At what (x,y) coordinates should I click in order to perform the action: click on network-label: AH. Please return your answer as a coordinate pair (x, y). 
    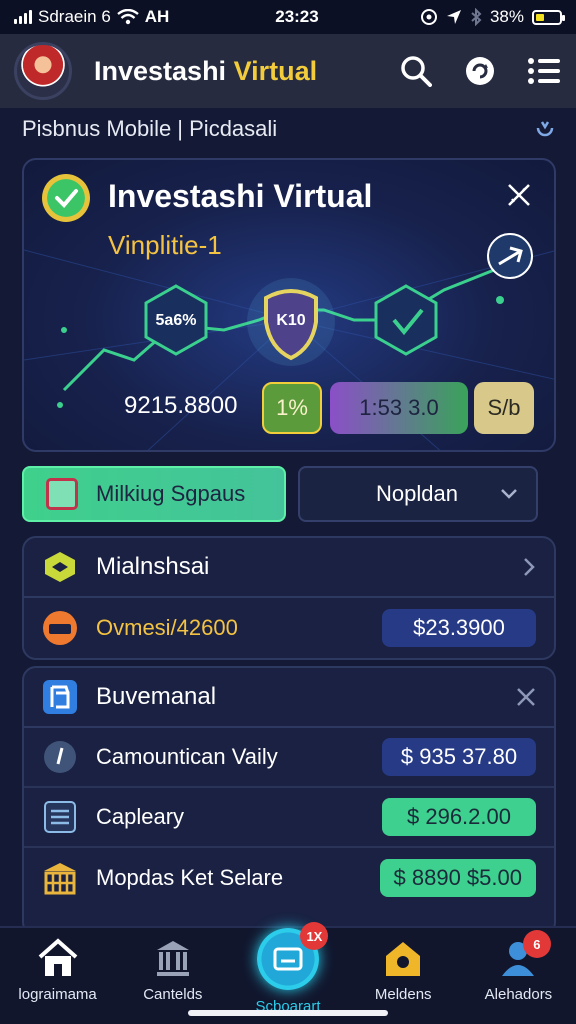
    Looking at the image, I should click on (157, 16).